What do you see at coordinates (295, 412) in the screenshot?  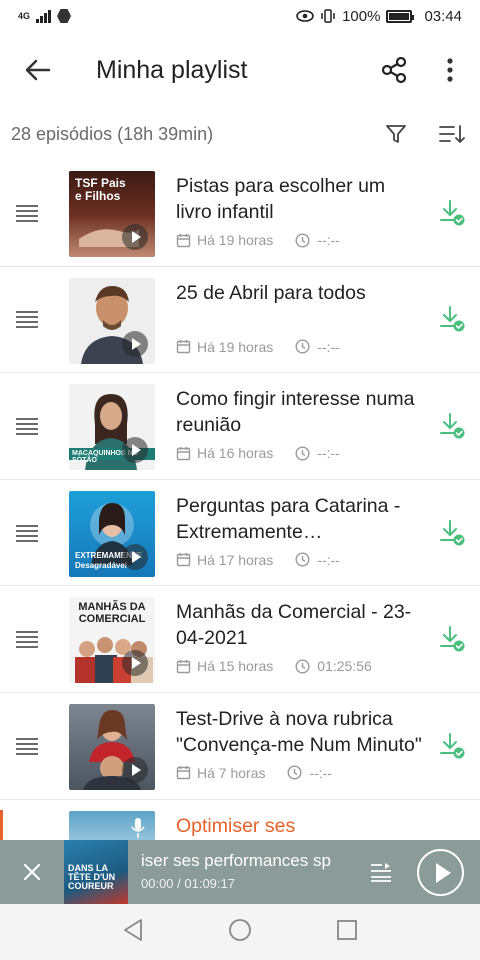 I see `episode-title: Como fingir interesse numa reunião` at bounding box center [295, 412].